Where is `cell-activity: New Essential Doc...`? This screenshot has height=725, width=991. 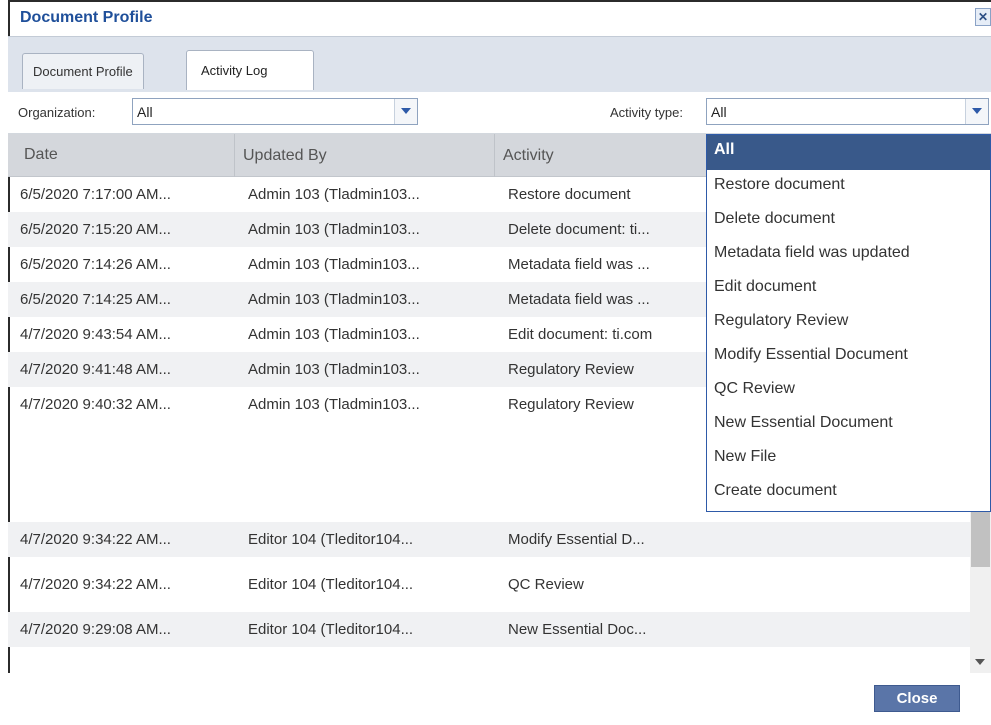
cell-activity: New Essential Doc... is located at coordinates (577, 629).